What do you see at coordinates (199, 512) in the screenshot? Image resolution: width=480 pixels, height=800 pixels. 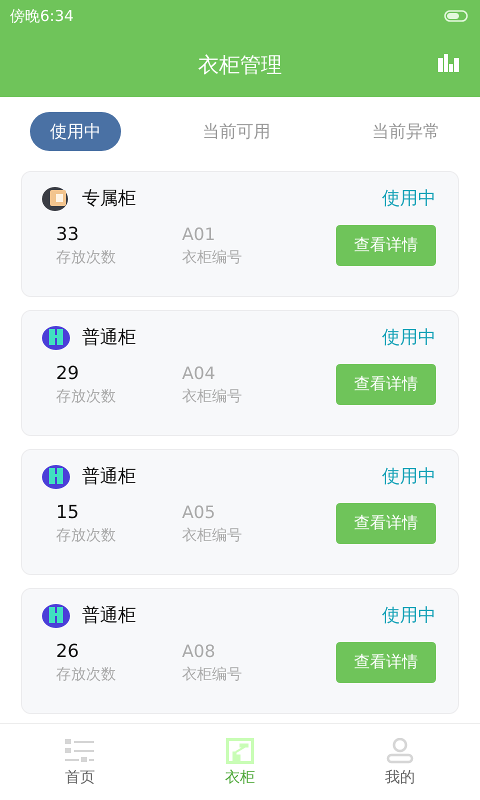 I see `wardrobe-code: A05` at bounding box center [199, 512].